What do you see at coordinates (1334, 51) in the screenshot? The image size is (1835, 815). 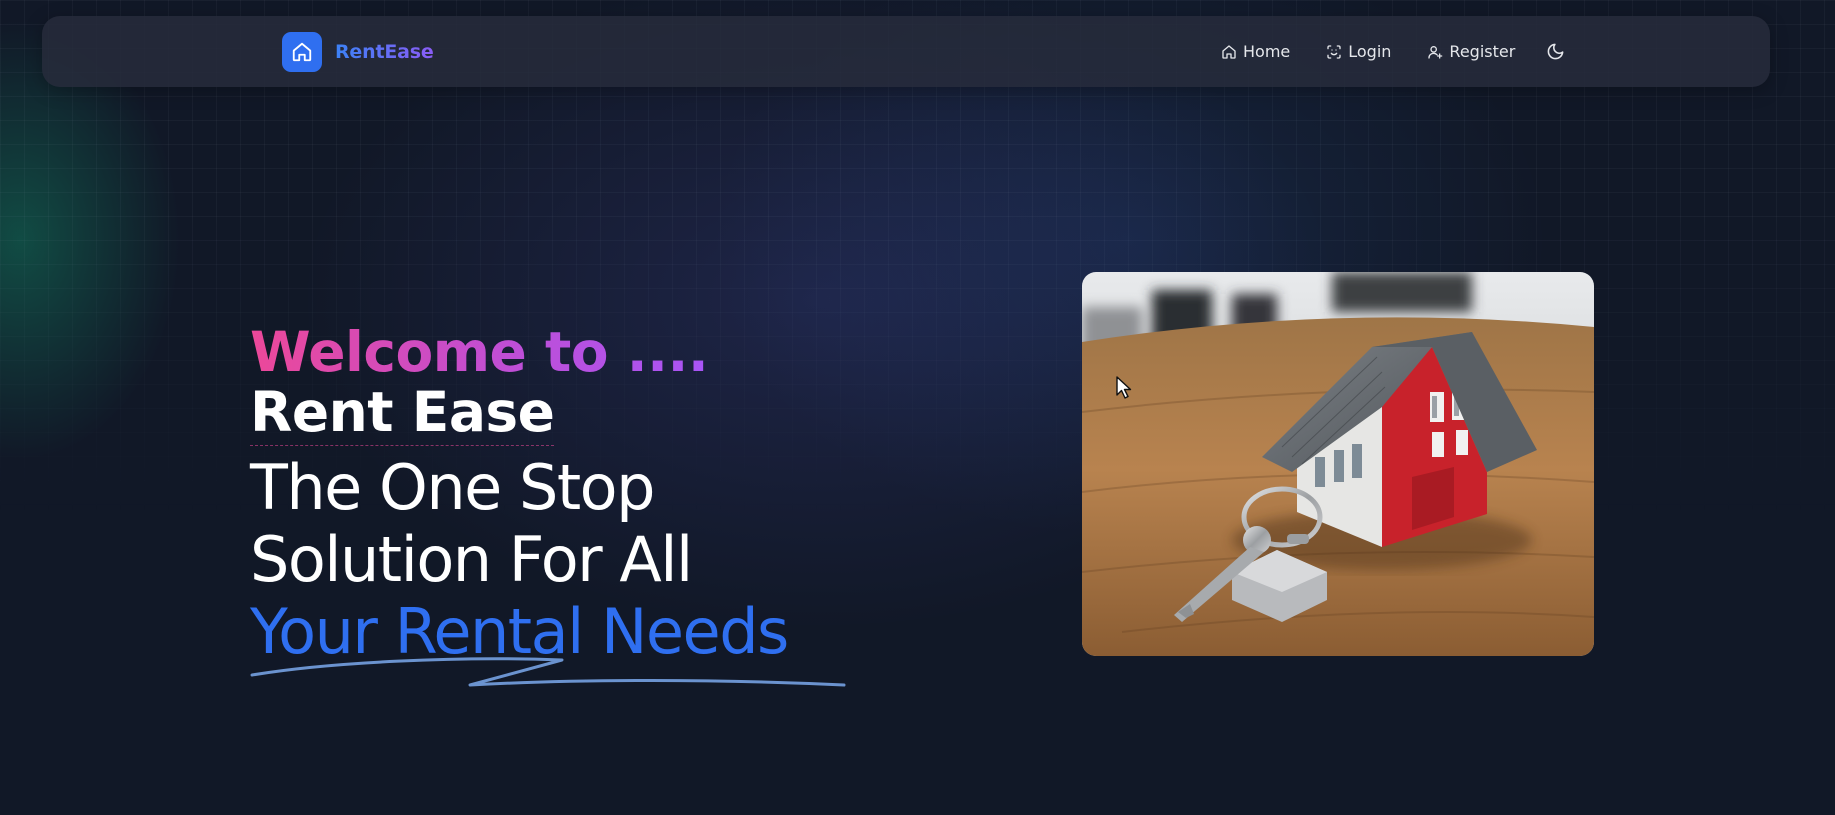 I see `scan-face-icon` at bounding box center [1334, 51].